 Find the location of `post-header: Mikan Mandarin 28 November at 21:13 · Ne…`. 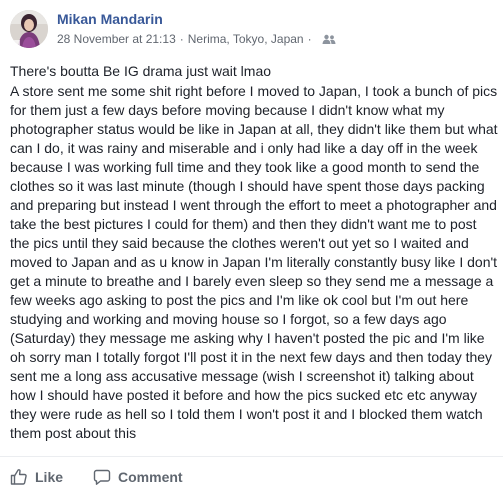

post-header: Mikan Mandarin 28 November at 21:13 · Ne… is located at coordinates (250, 29).